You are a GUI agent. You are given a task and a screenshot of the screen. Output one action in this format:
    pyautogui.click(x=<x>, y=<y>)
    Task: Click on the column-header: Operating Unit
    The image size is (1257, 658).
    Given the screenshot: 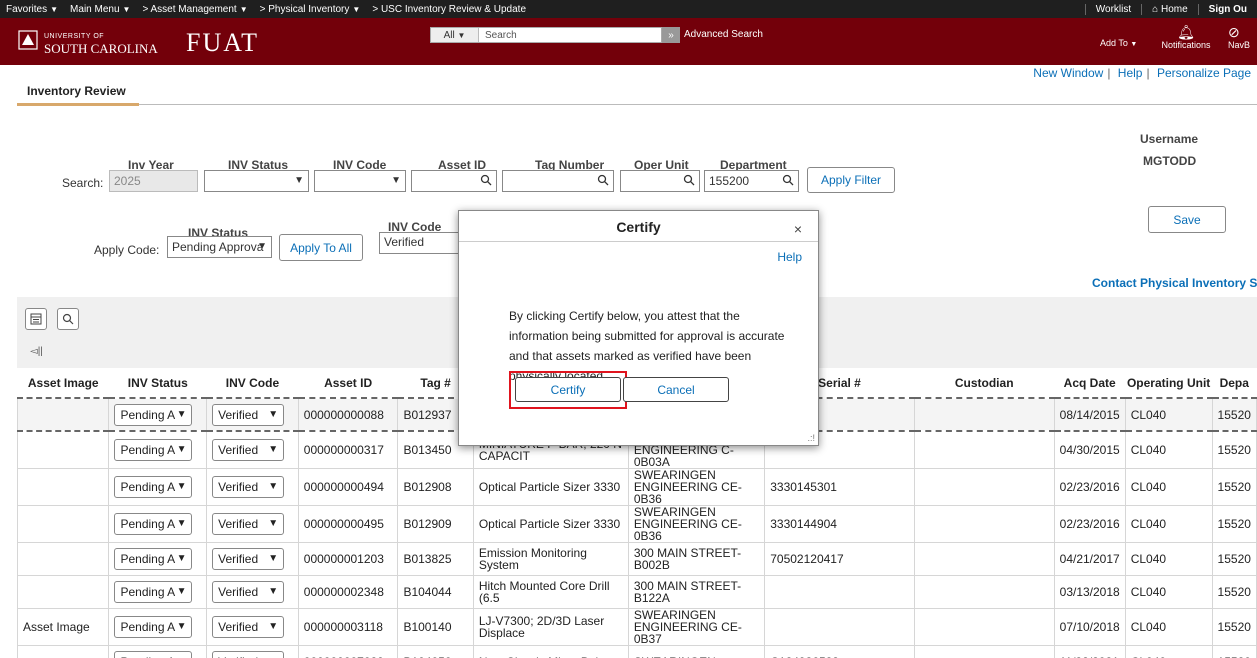 What is the action you would take?
    pyautogui.click(x=1169, y=383)
    